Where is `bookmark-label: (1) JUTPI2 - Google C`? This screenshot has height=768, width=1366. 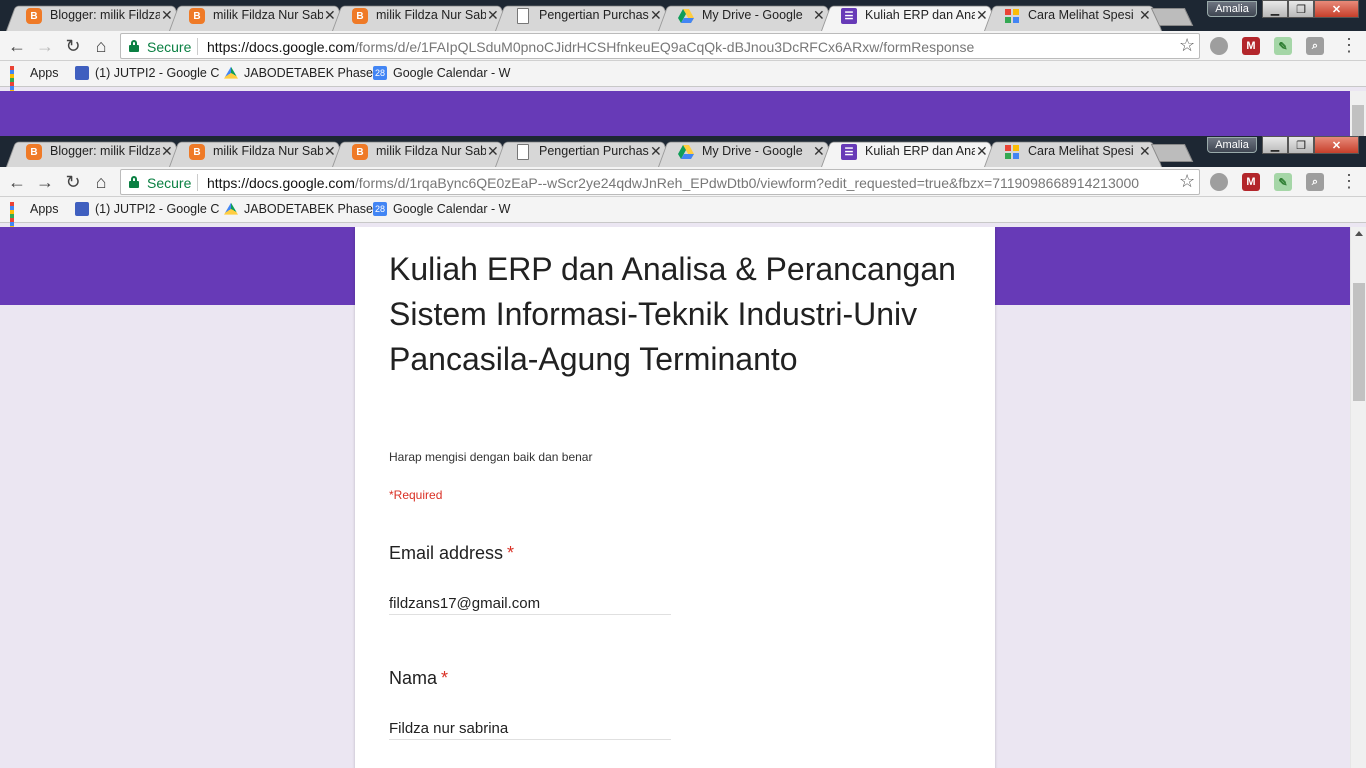
bookmark-label: (1) JUTPI2 - Google C is located at coordinates (157, 73).